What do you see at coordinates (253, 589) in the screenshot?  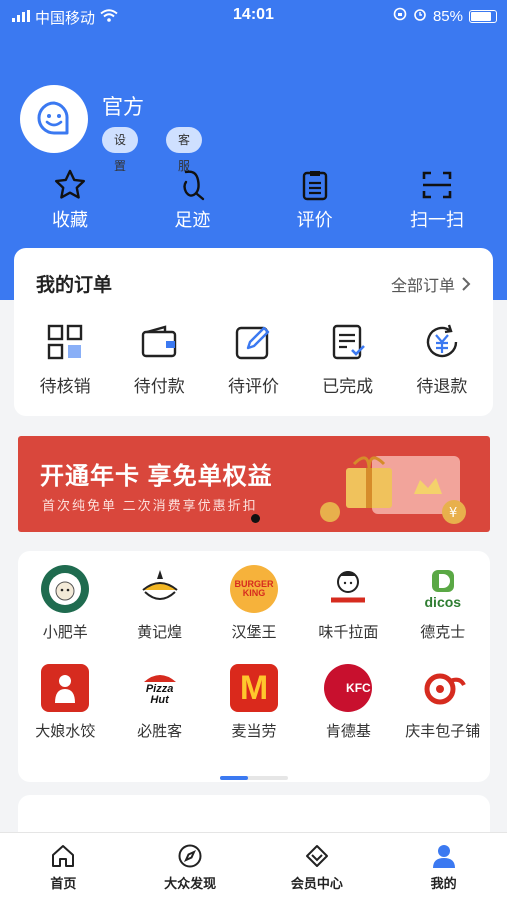 I see `burger-king-logo-icon: BURGER KING` at bounding box center [253, 589].